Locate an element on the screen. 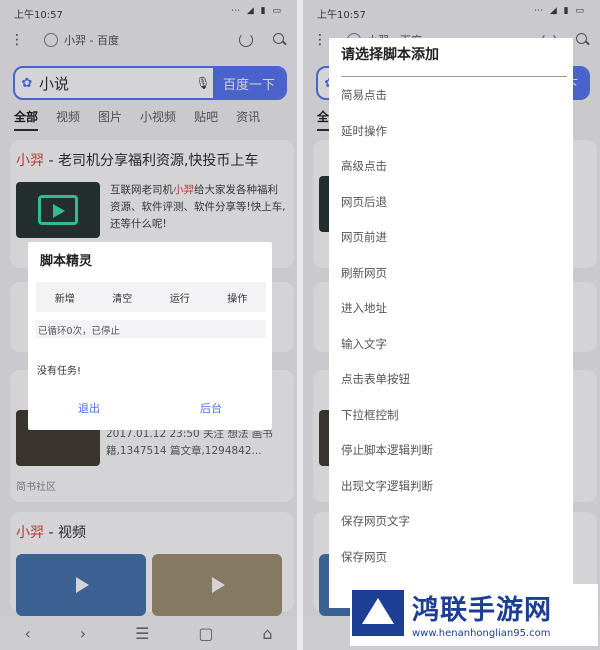  menu-title: 请选择脚本添加 is located at coordinates (390, 55).